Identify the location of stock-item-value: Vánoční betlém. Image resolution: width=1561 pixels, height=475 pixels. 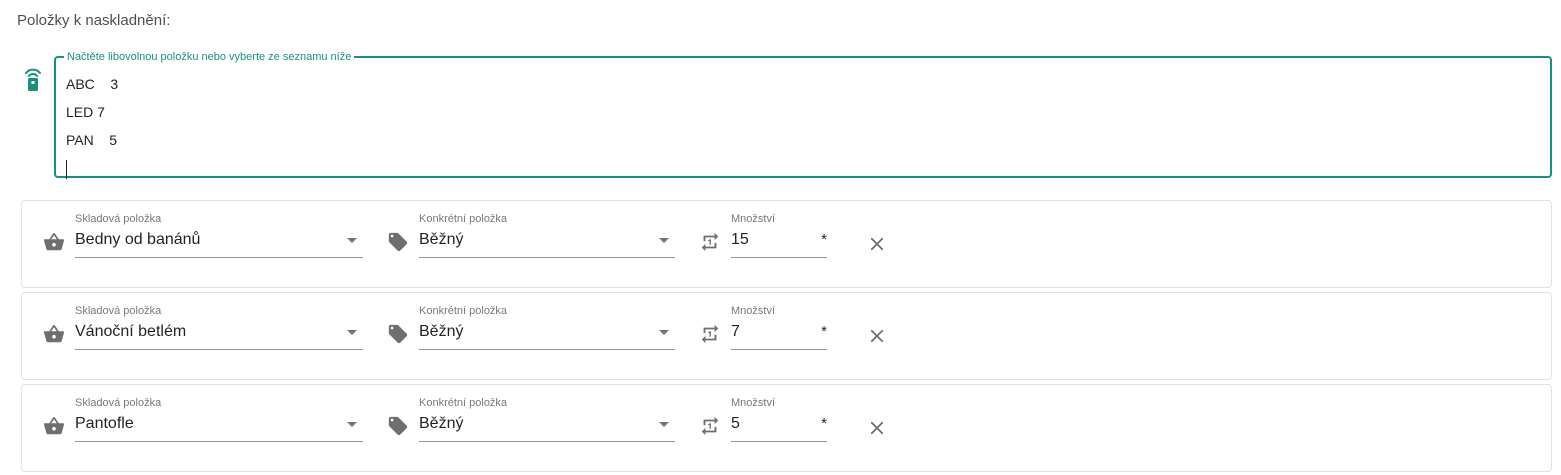
(131, 331).